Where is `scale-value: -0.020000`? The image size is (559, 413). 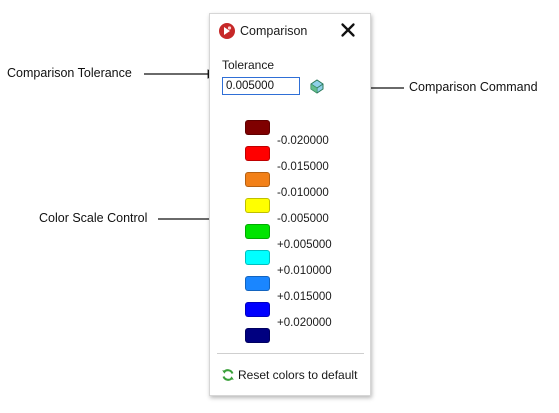
scale-value: -0.020000 is located at coordinates (303, 141).